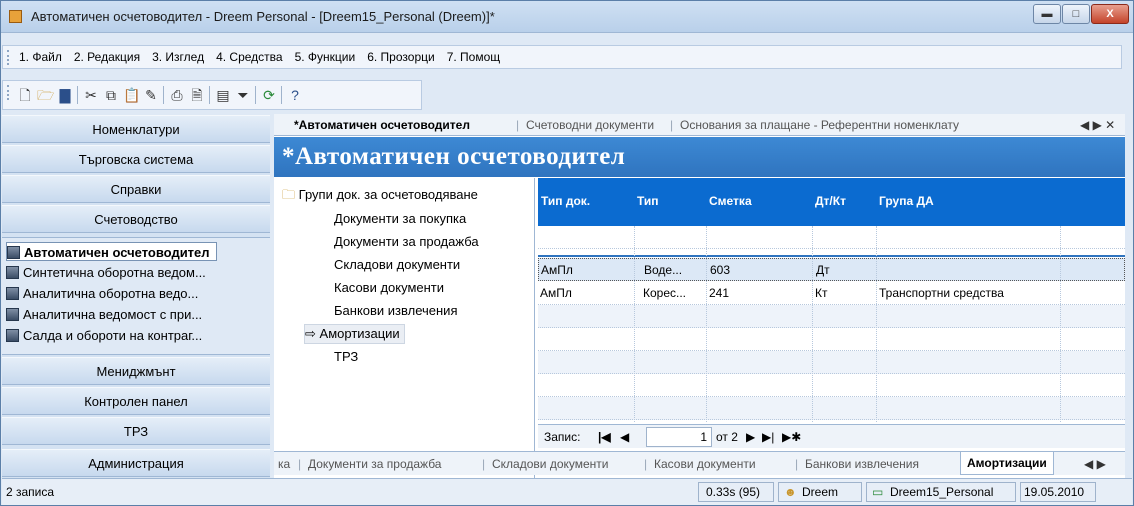 The image size is (1134, 506). Describe the element at coordinates (45, 95) in the screenshot. I see `open-icon: 🗁` at that location.